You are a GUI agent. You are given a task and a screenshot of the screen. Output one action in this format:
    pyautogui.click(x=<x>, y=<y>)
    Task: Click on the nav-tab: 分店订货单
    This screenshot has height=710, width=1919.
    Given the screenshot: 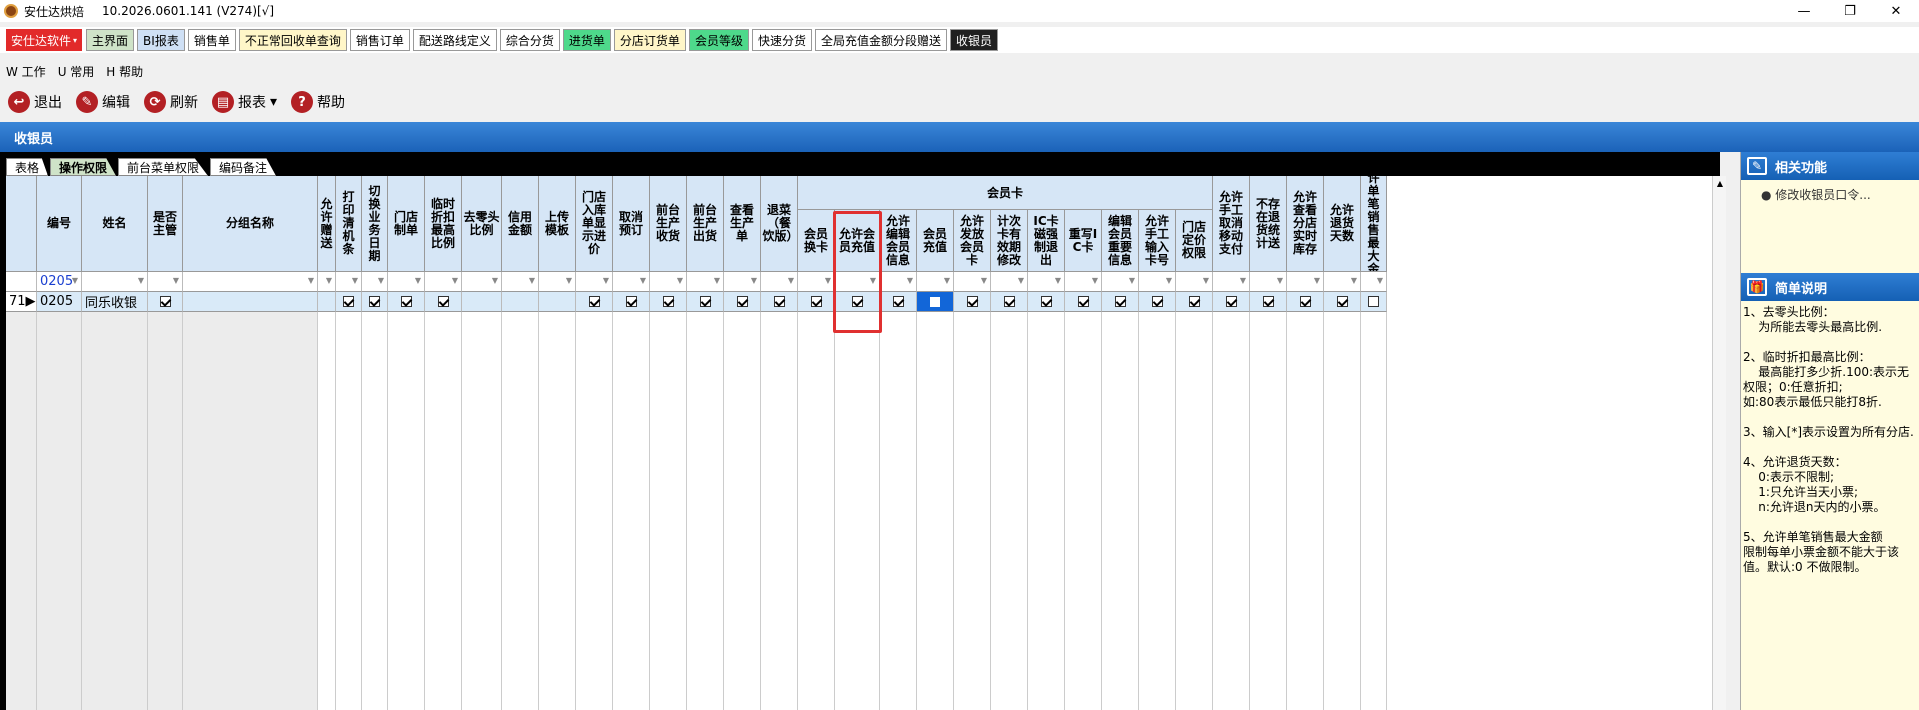 What is the action you would take?
    pyautogui.click(x=649, y=40)
    